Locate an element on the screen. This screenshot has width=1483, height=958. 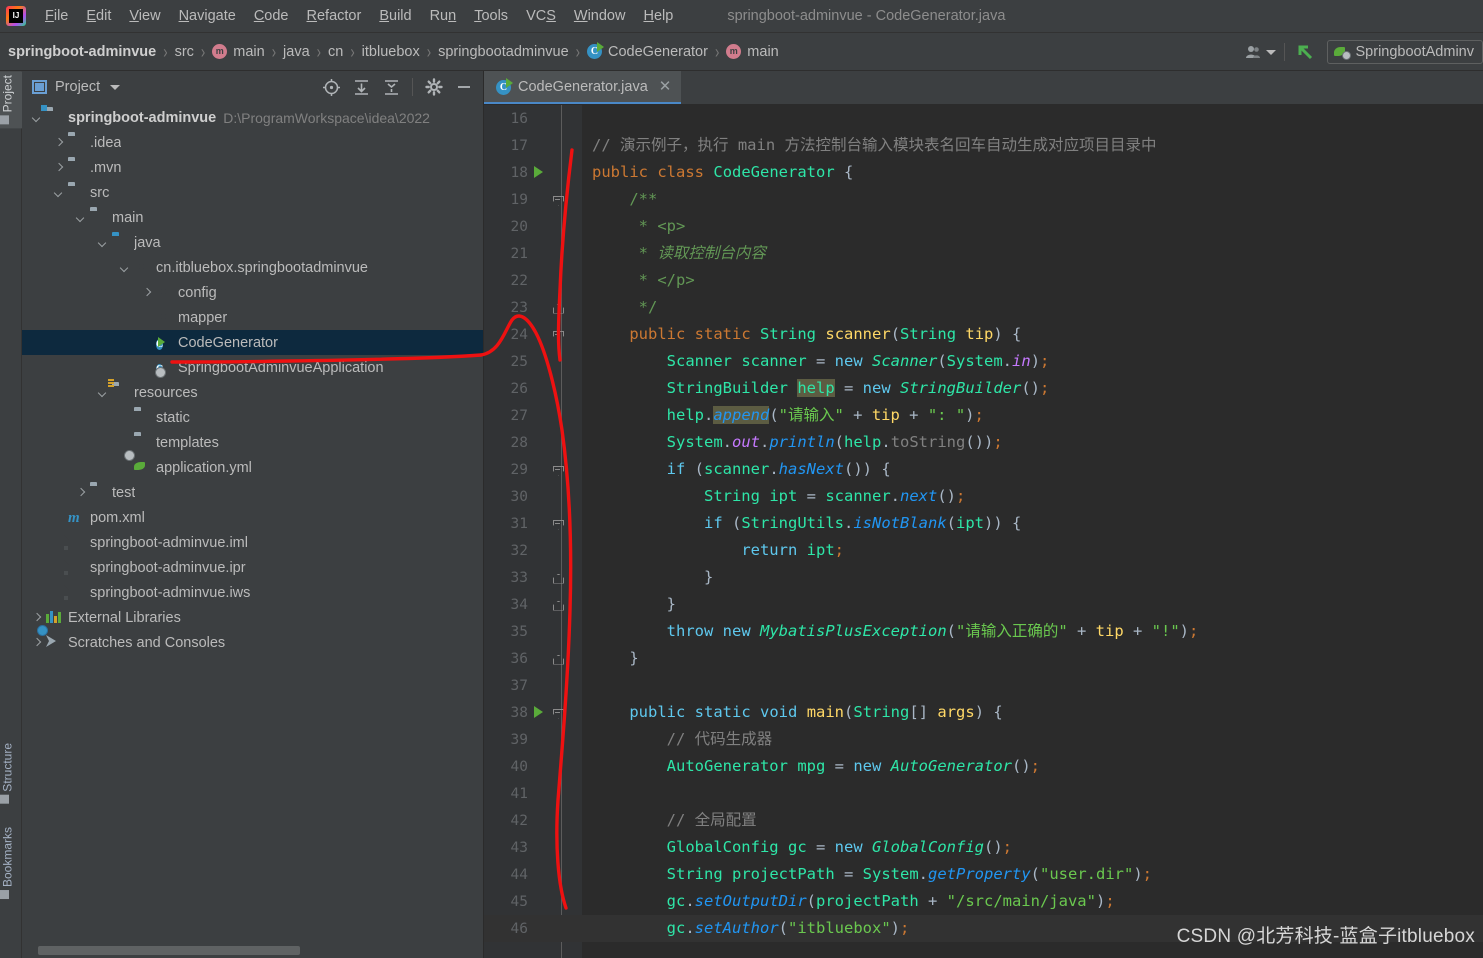
menu-item-refactor: Refactor is located at coordinates (334, 16).